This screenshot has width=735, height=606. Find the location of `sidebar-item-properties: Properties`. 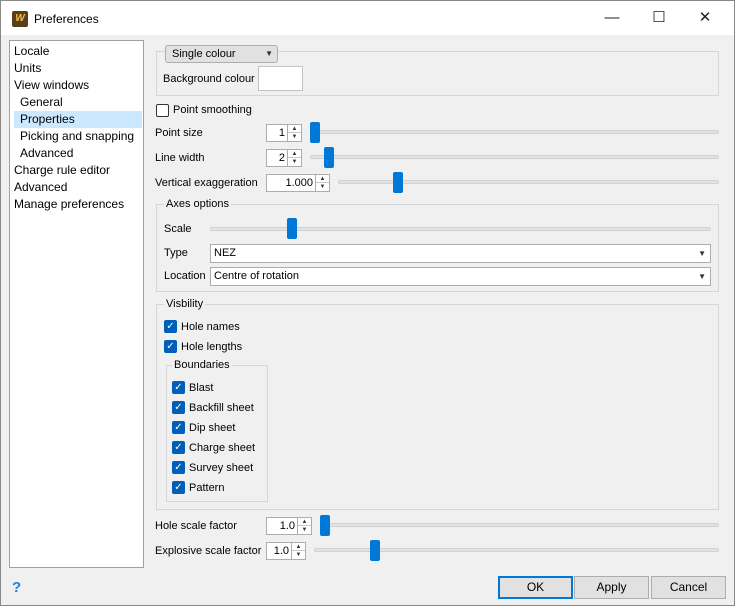

sidebar-item-properties: Properties is located at coordinates (78, 119).